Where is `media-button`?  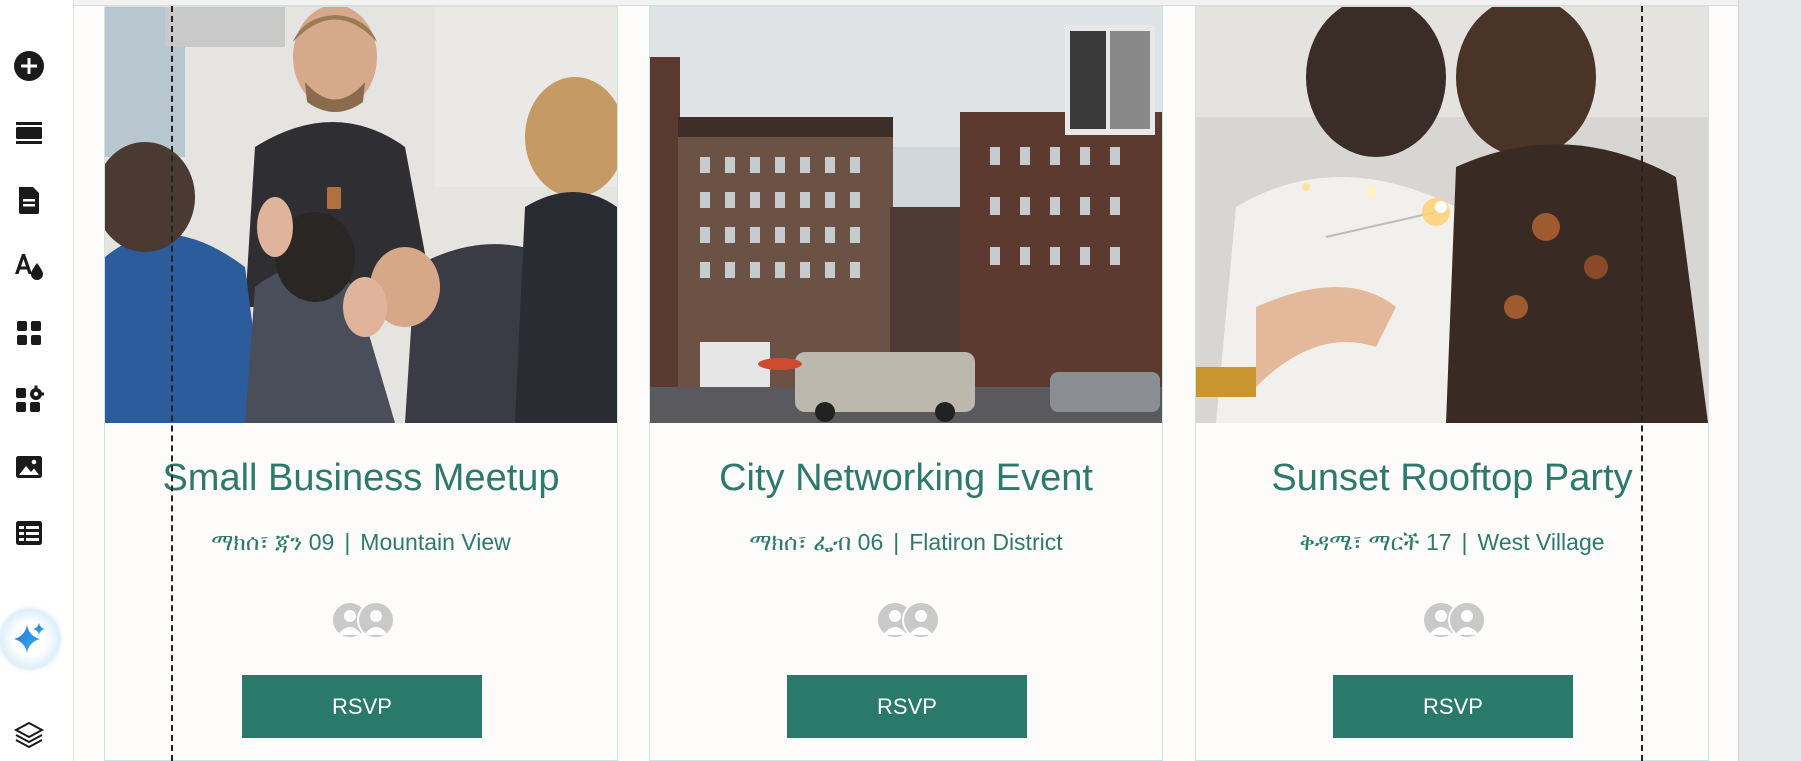
media-button is located at coordinates (29, 467).